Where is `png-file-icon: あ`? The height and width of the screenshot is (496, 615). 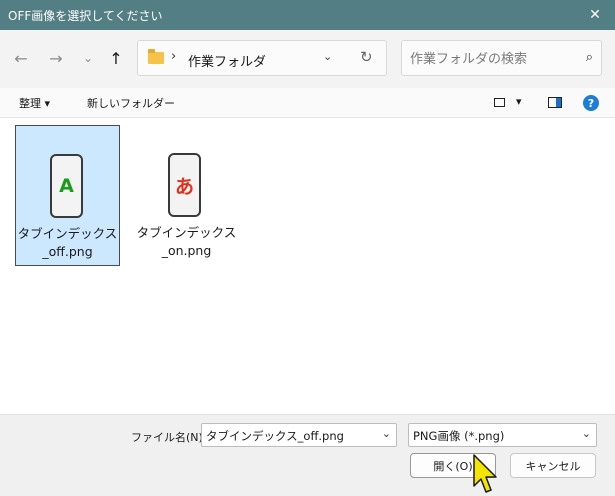 png-file-icon: あ is located at coordinates (184, 185).